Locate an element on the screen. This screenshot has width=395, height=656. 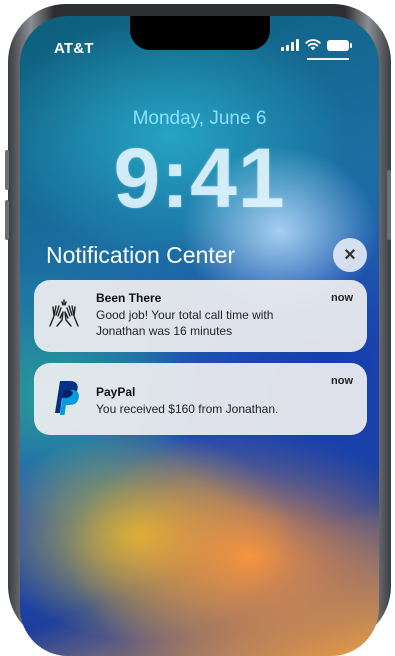
high-five-hands-icon is located at coordinates (64, 313).